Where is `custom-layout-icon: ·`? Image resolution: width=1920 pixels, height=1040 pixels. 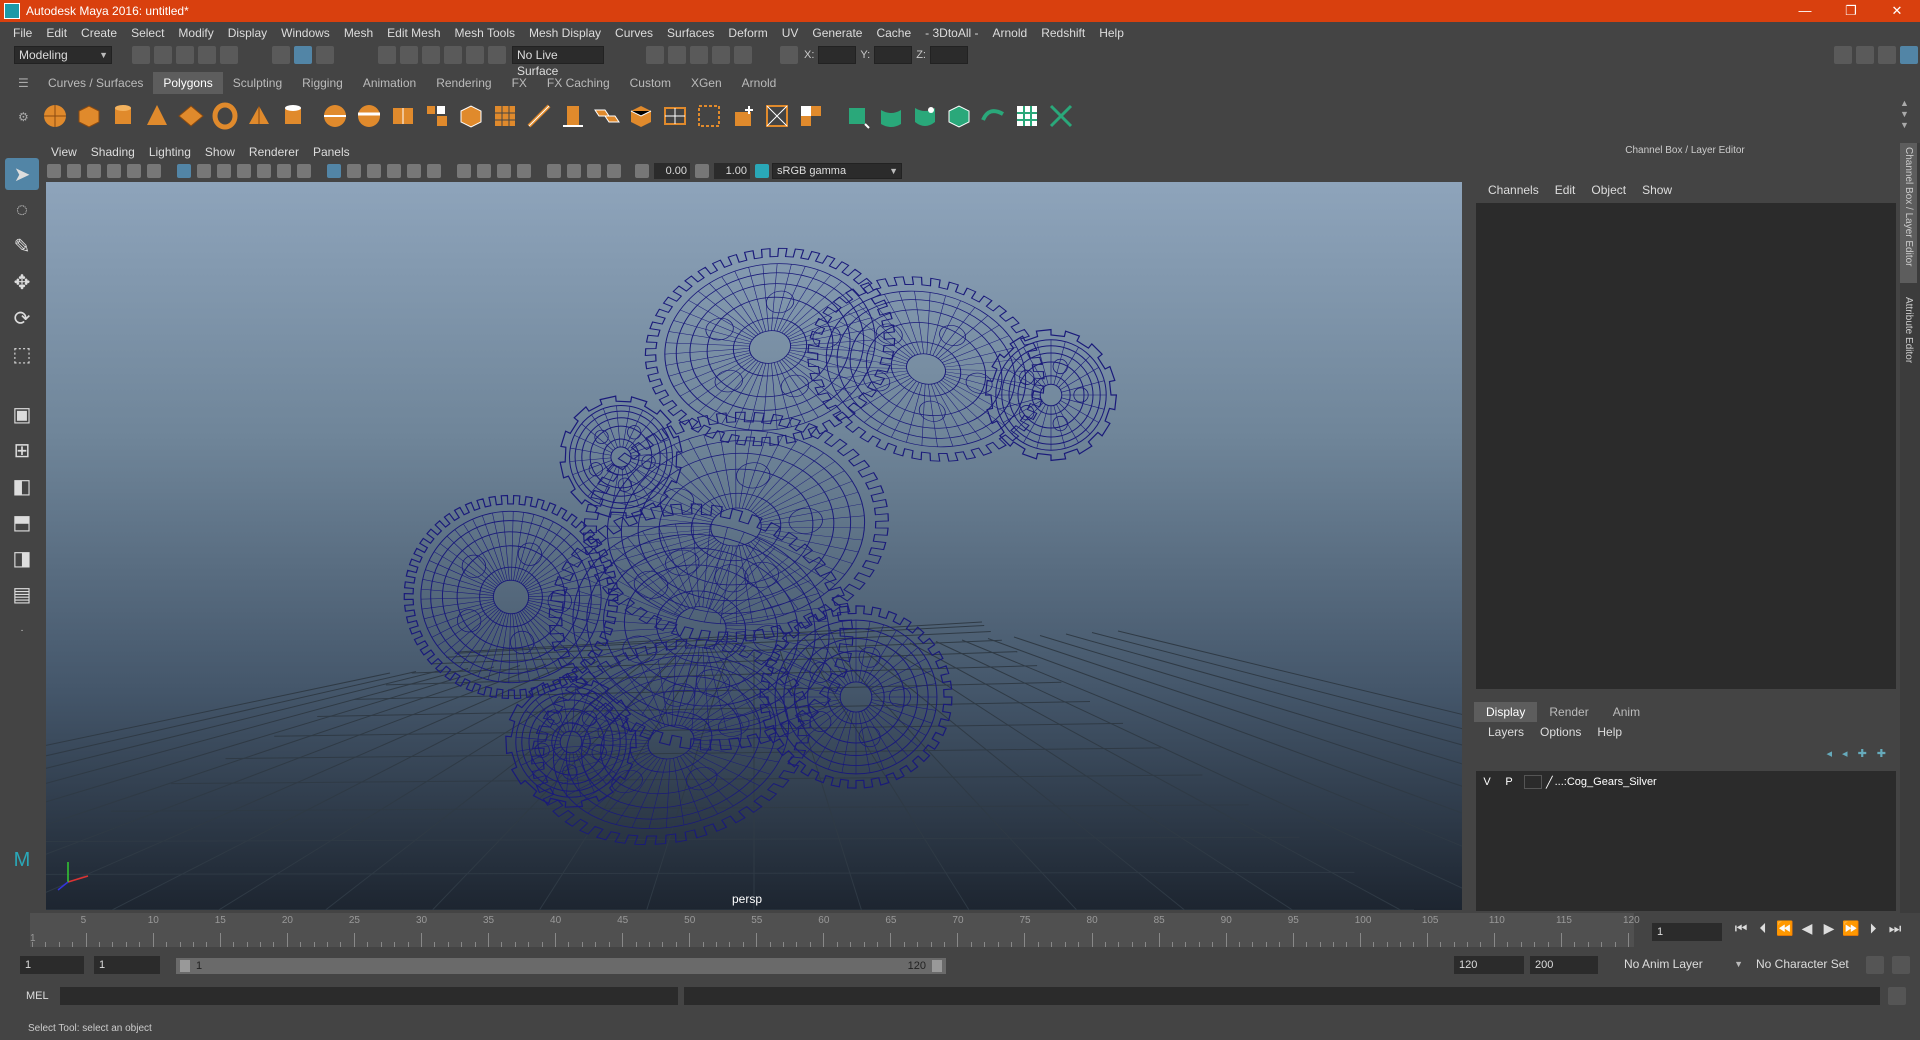
custom-layout-icon: · is located at coordinates (22, 630).